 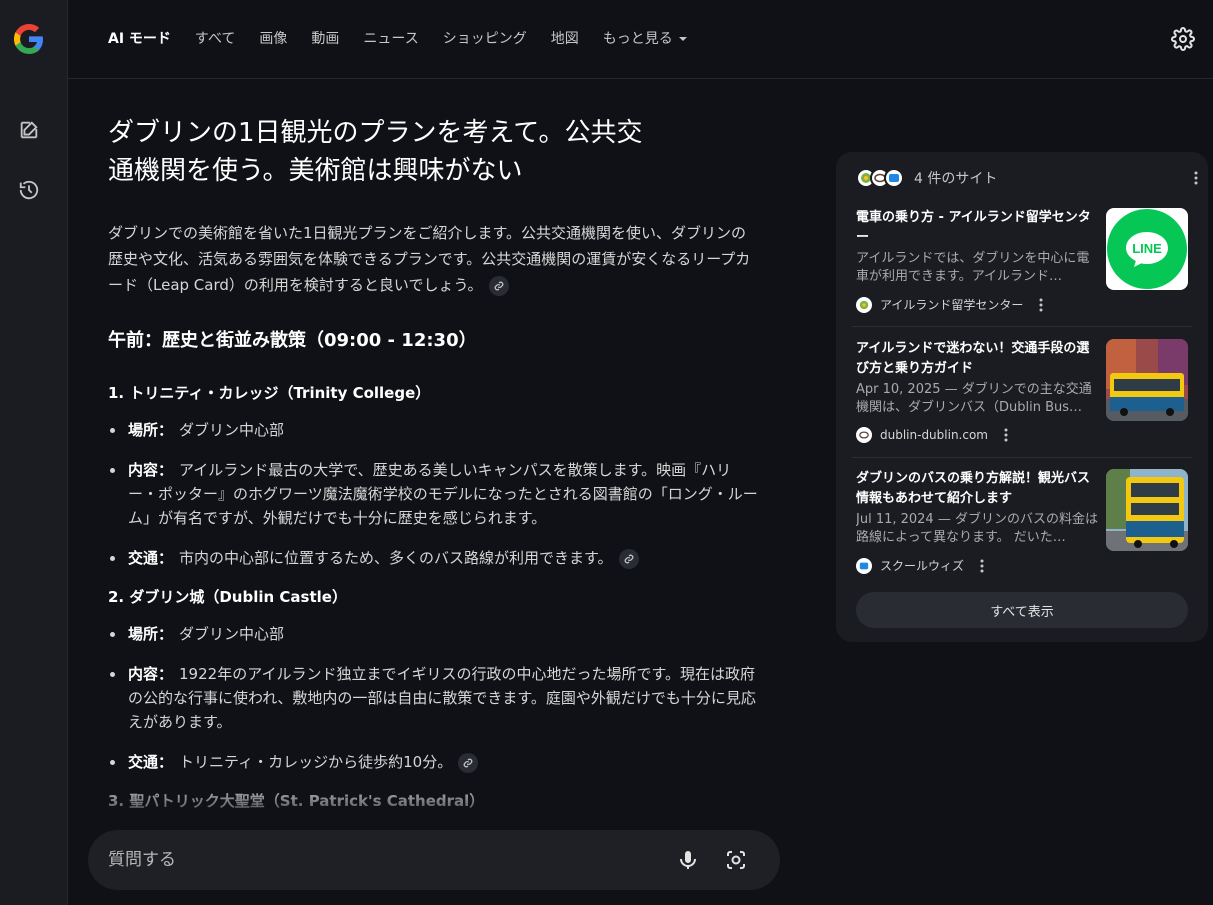 What do you see at coordinates (390, 39) in the screenshot?
I see `tab-news: ニュース` at bounding box center [390, 39].